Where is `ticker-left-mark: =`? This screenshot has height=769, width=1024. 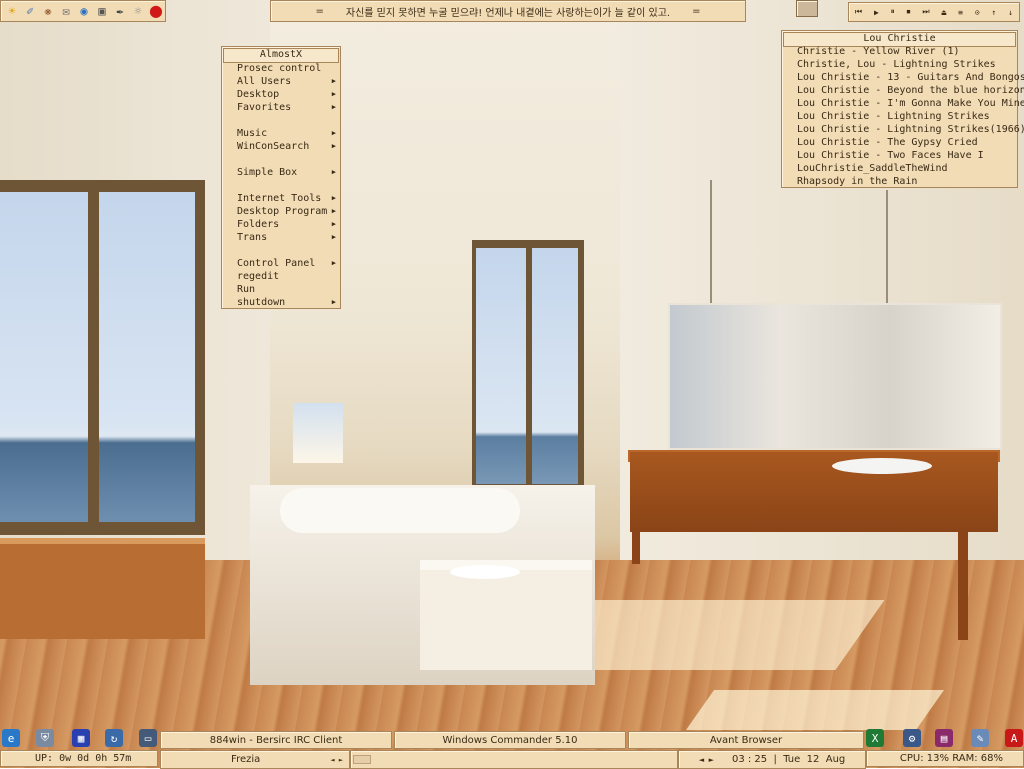
ticker-left-mark: = is located at coordinates (319, 11).